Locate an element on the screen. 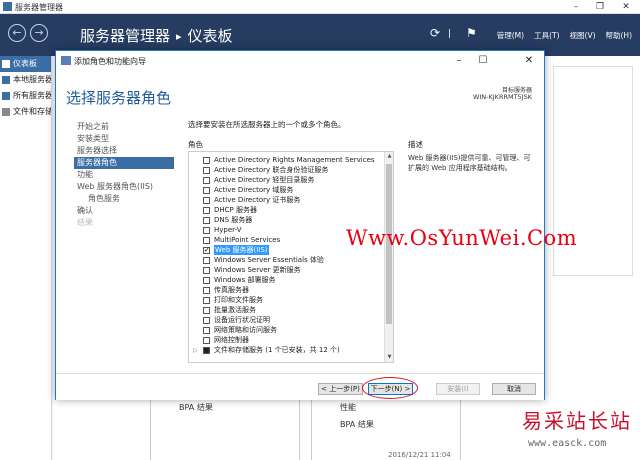 Image resolution: width=640 pixels, height=460 pixels. role-label: MultiPoint Services is located at coordinates (247, 240).